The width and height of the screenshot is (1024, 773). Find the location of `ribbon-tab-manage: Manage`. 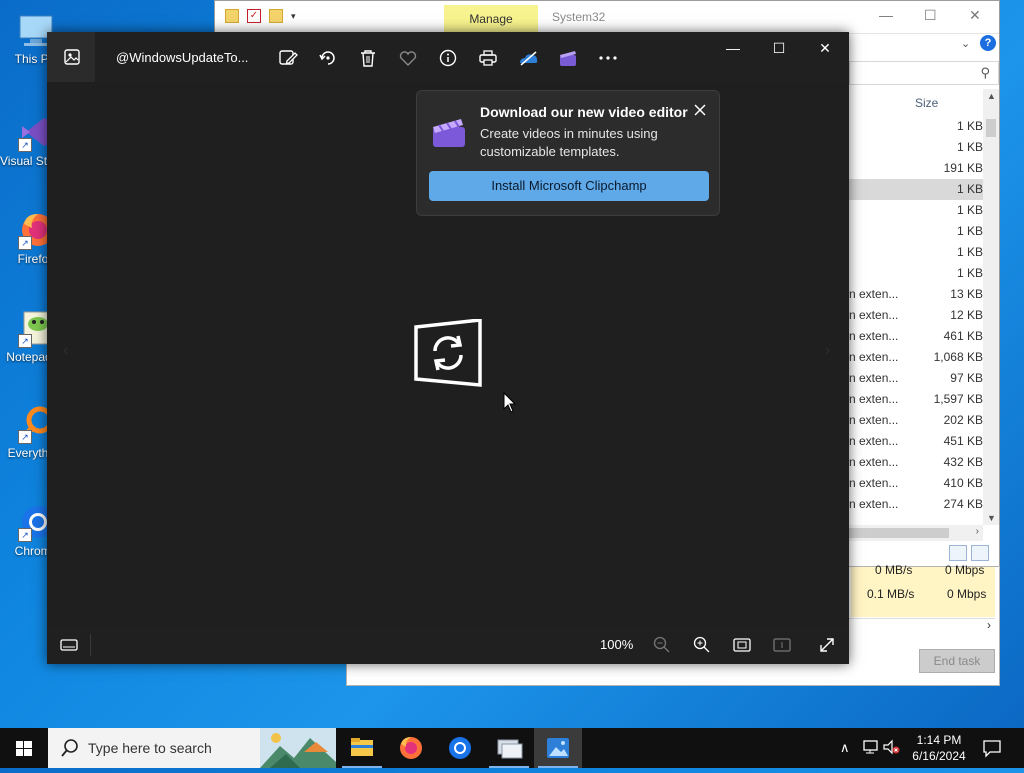

ribbon-tab-manage: Manage is located at coordinates (491, 19).